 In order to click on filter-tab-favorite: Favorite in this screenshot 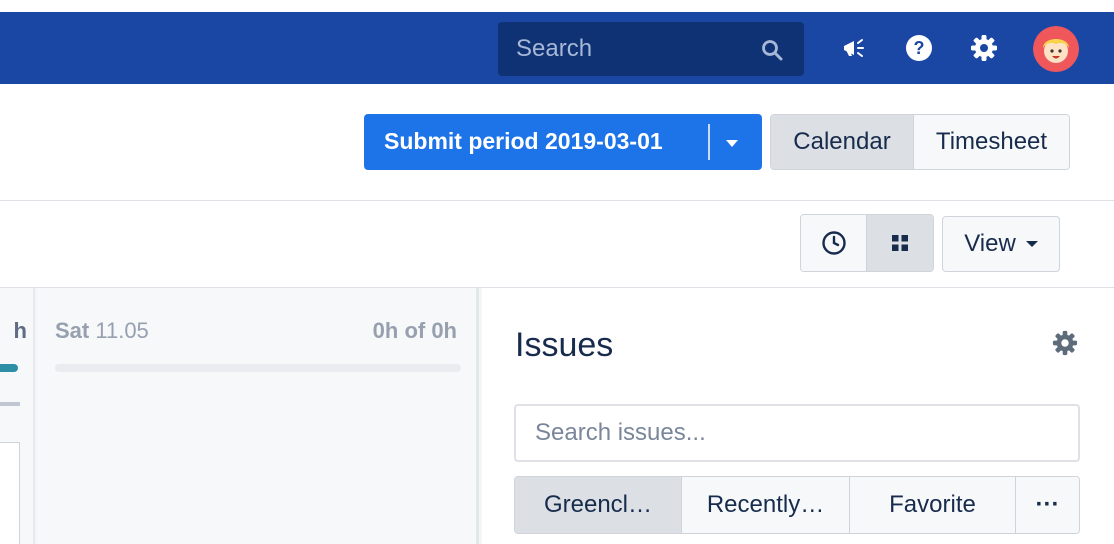, I will do `click(933, 505)`.